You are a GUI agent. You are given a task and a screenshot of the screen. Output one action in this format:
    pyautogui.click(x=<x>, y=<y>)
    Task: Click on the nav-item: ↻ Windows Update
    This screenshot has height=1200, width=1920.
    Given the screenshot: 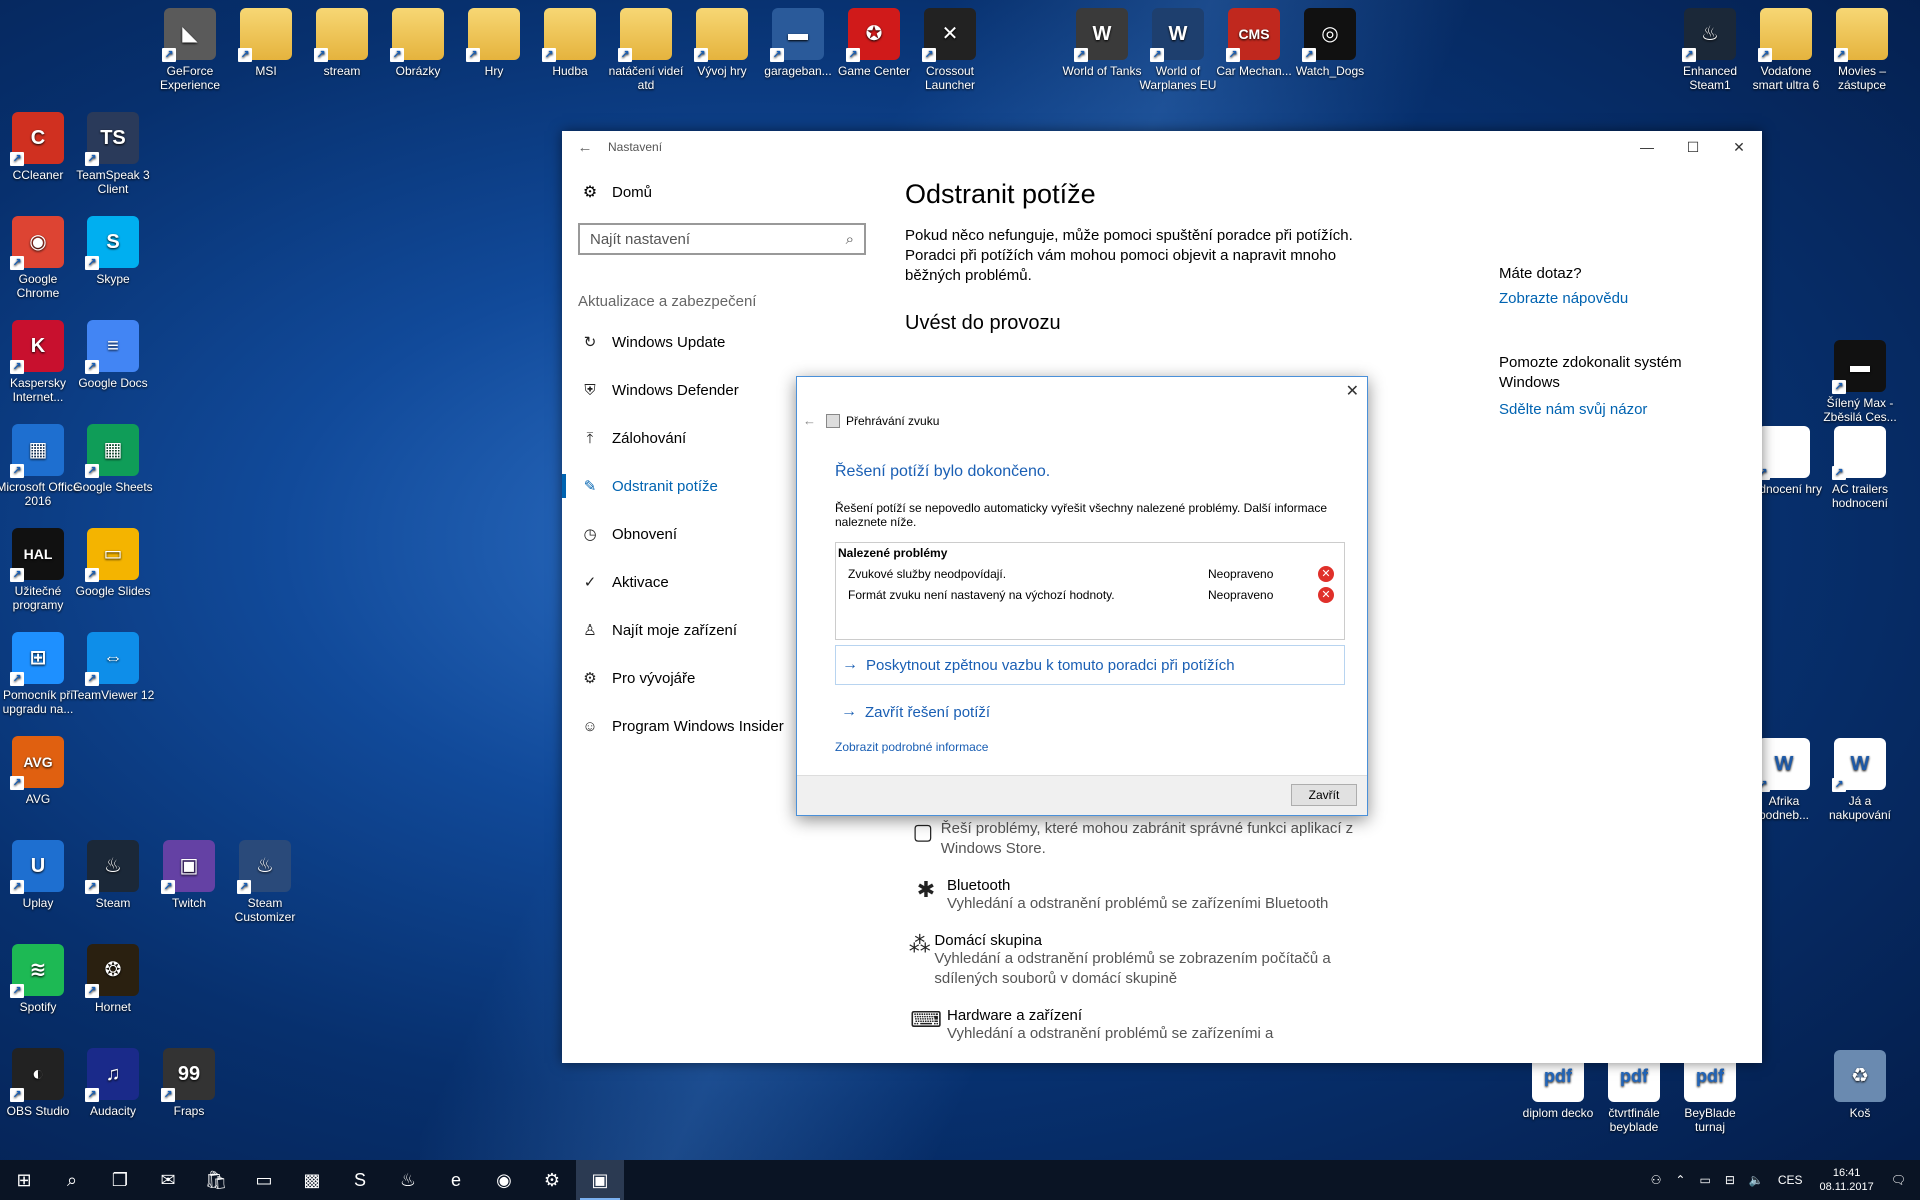 What is the action you would take?
    pyautogui.click(x=717, y=342)
    